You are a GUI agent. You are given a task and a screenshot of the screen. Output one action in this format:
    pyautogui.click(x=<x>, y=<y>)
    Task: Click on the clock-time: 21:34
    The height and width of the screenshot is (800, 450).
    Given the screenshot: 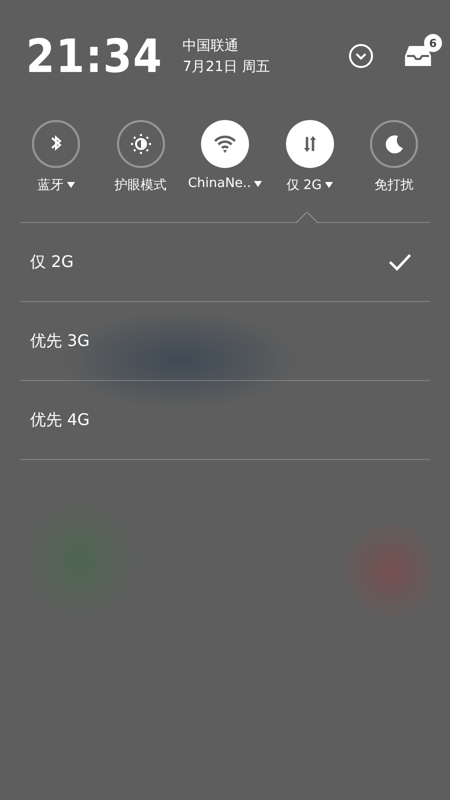 What is the action you would take?
    pyautogui.click(x=94, y=56)
    